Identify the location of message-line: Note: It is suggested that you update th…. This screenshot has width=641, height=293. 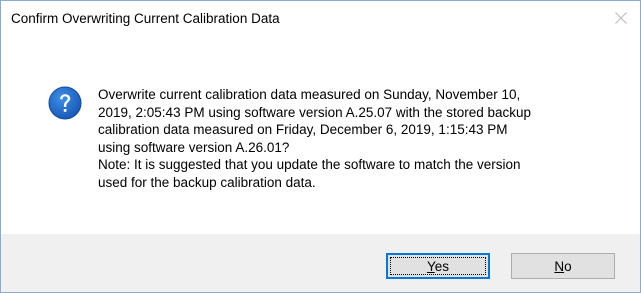
(309, 164).